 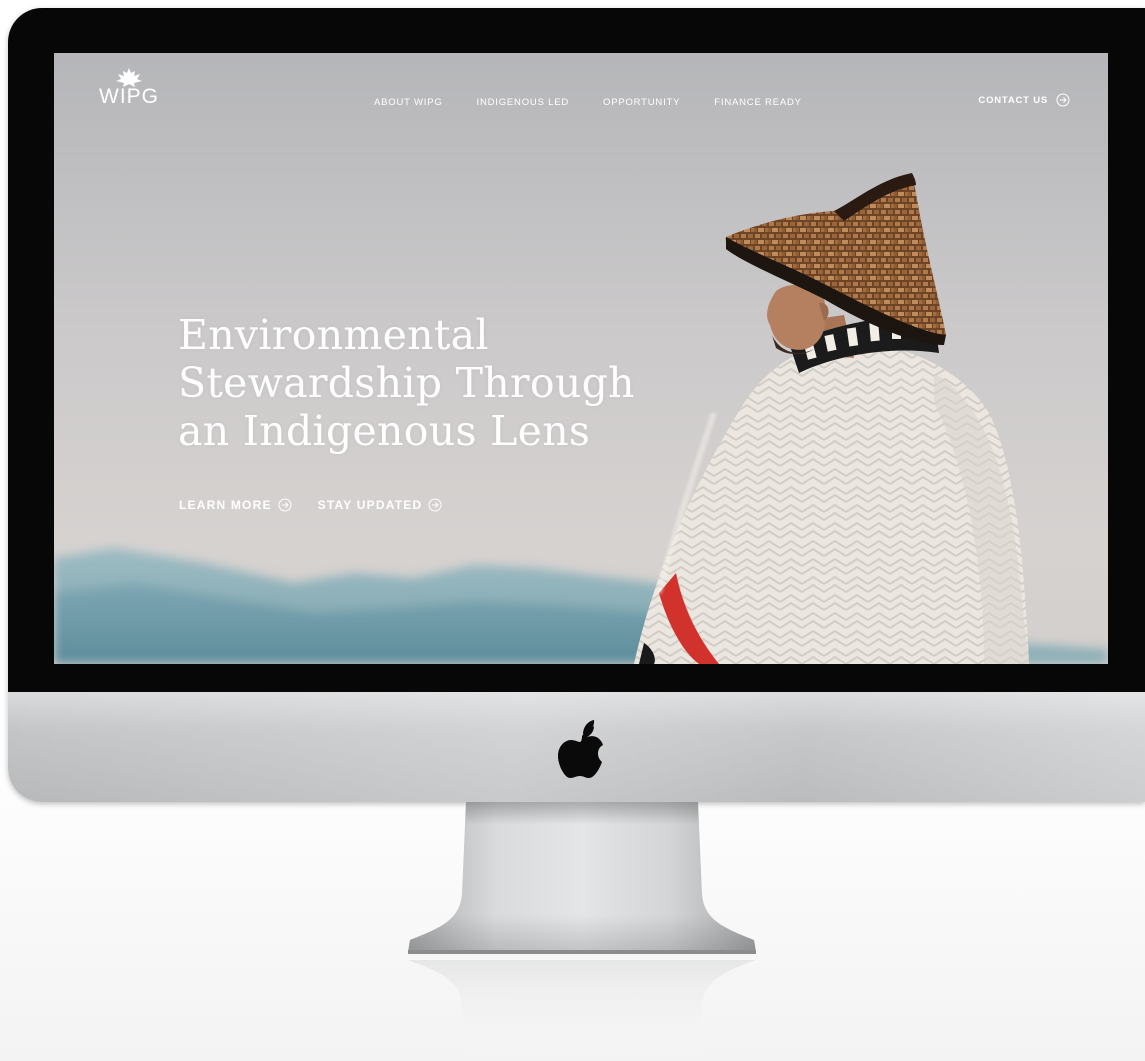 I want to click on stay-updated-label: STAY UPDATED, so click(x=370, y=505).